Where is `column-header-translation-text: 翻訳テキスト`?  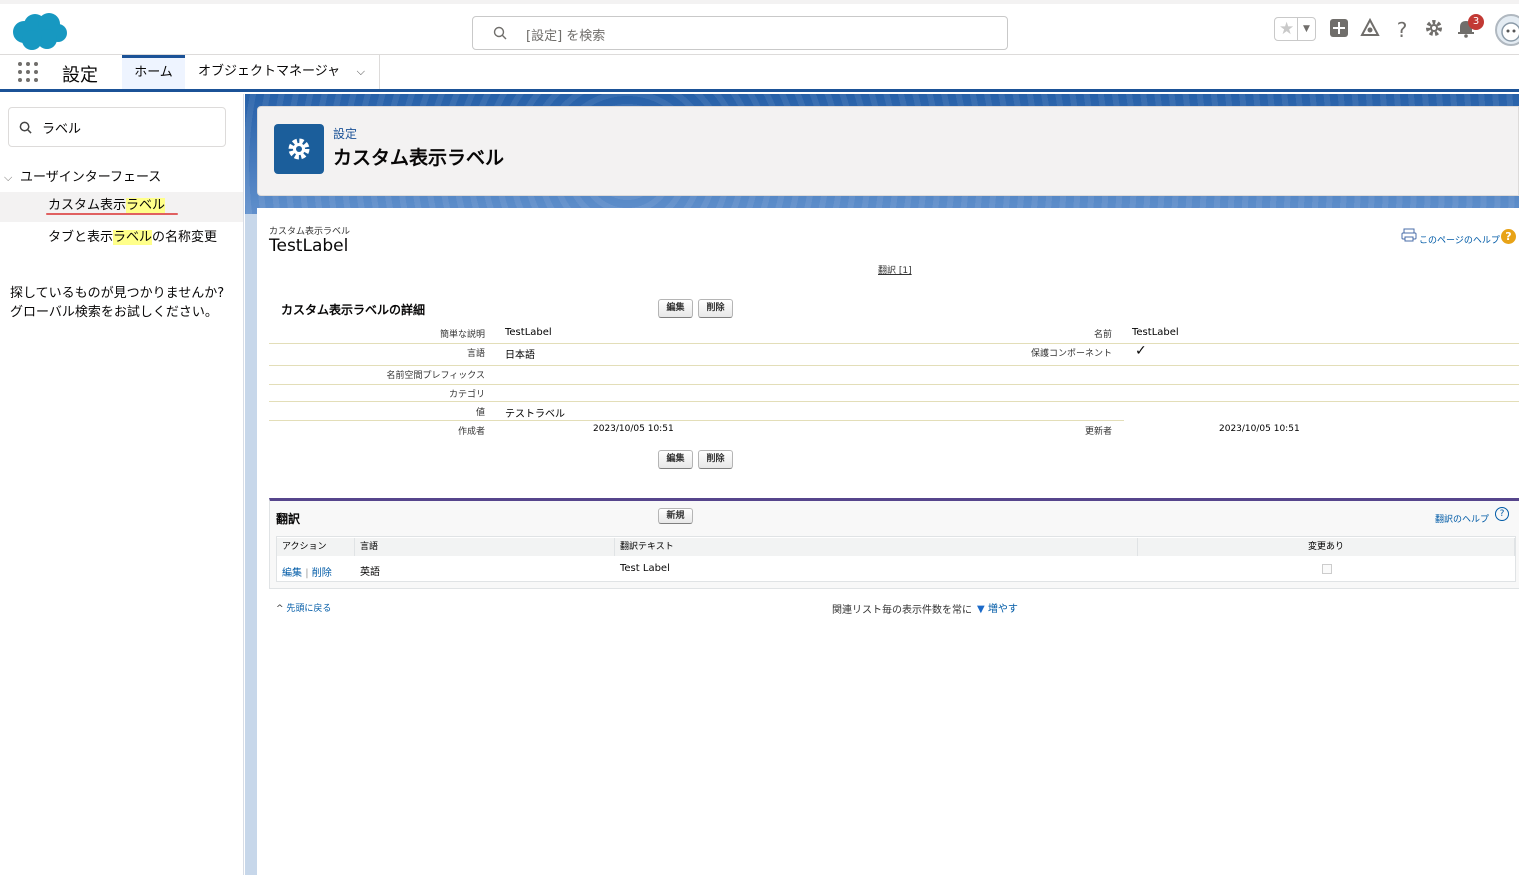 column-header-translation-text: 翻訳テキスト is located at coordinates (876, 547).